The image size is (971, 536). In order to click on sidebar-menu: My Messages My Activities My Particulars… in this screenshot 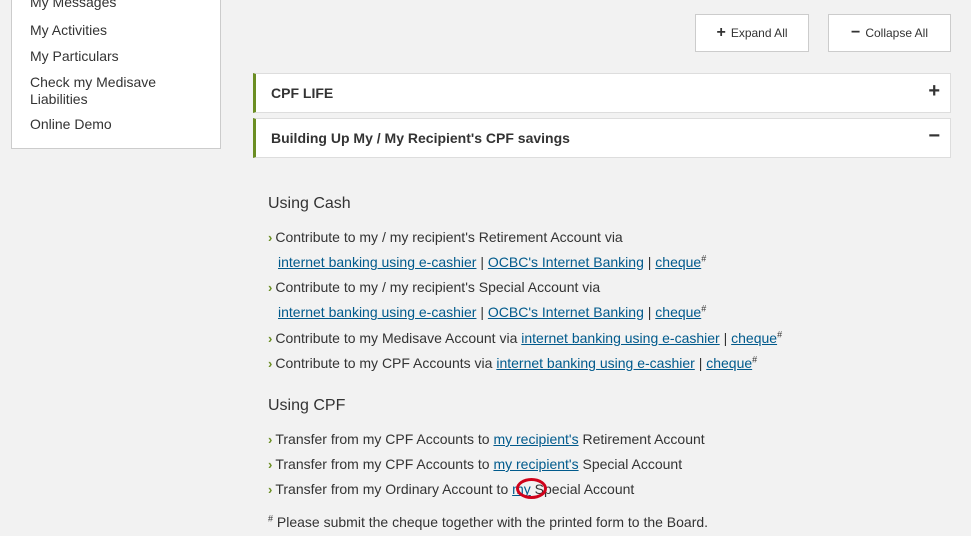, I will do `click(116, 74)`.